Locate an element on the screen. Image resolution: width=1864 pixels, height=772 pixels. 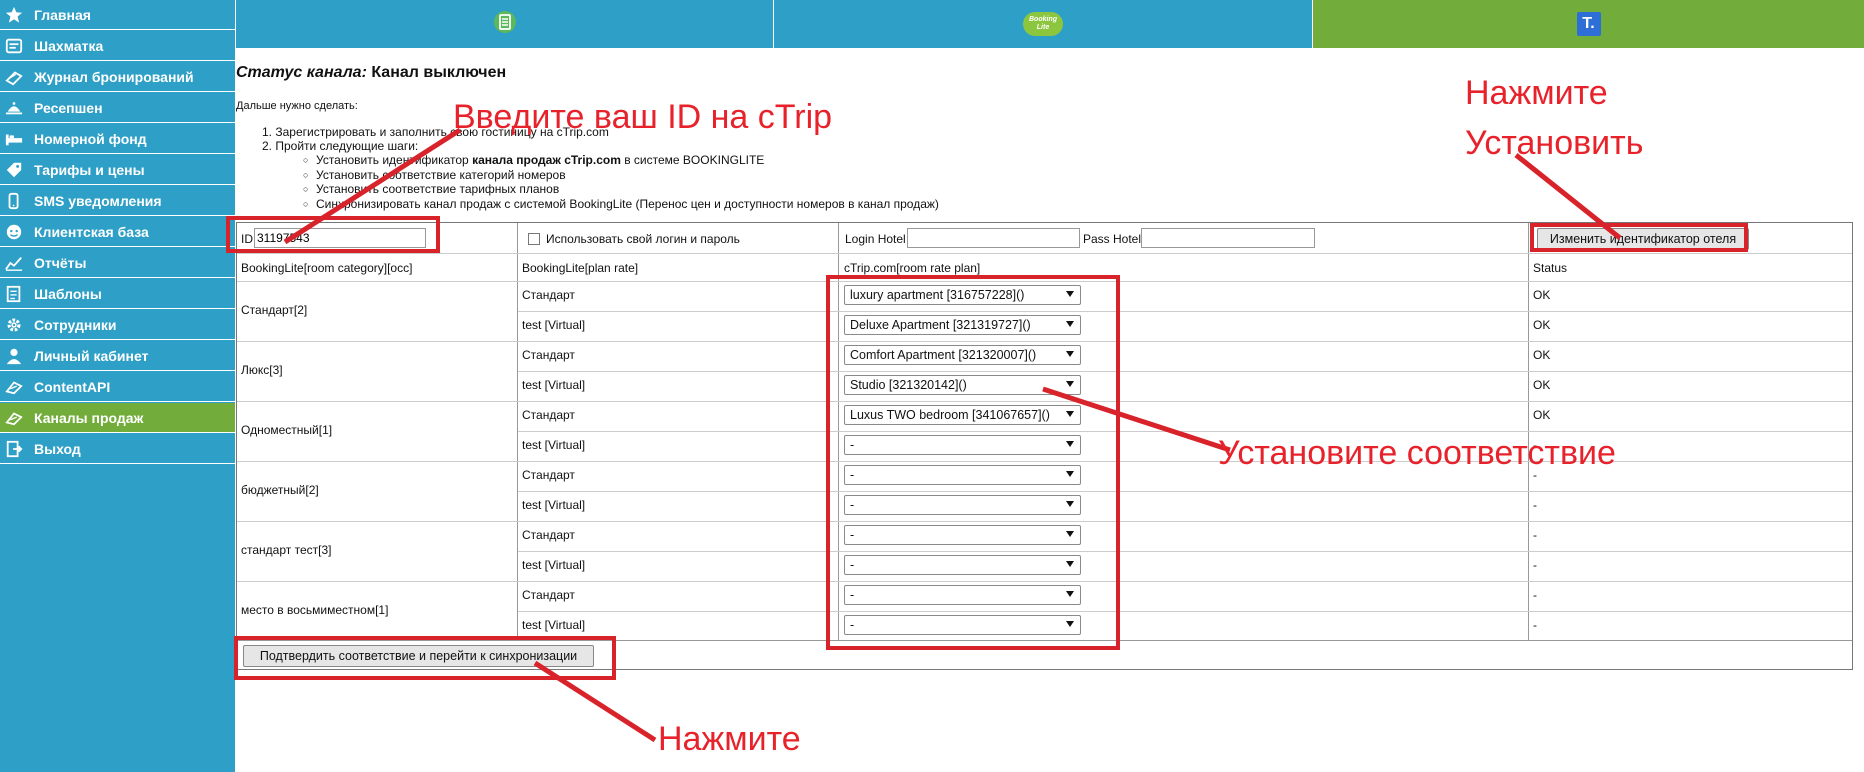
sidebar-item-label: Шахматка is located at coordinates (69, 45).